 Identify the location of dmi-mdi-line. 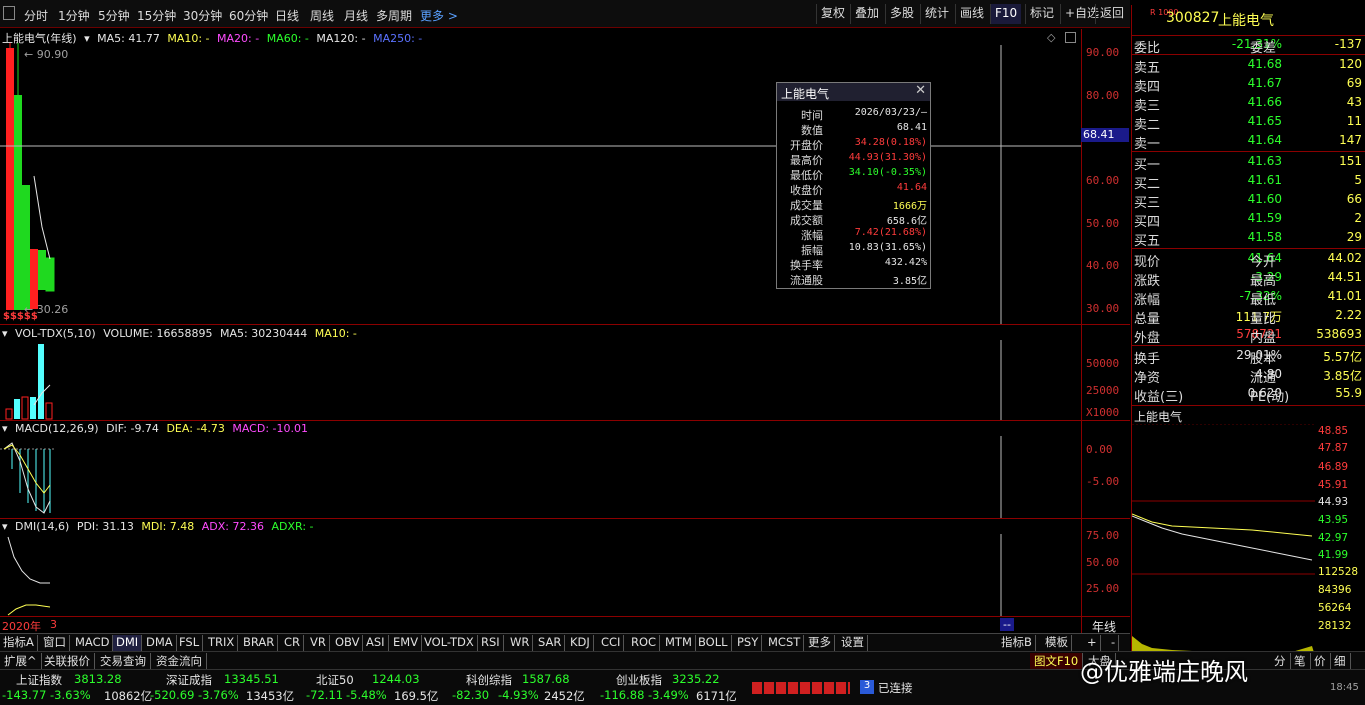
(29, 610).